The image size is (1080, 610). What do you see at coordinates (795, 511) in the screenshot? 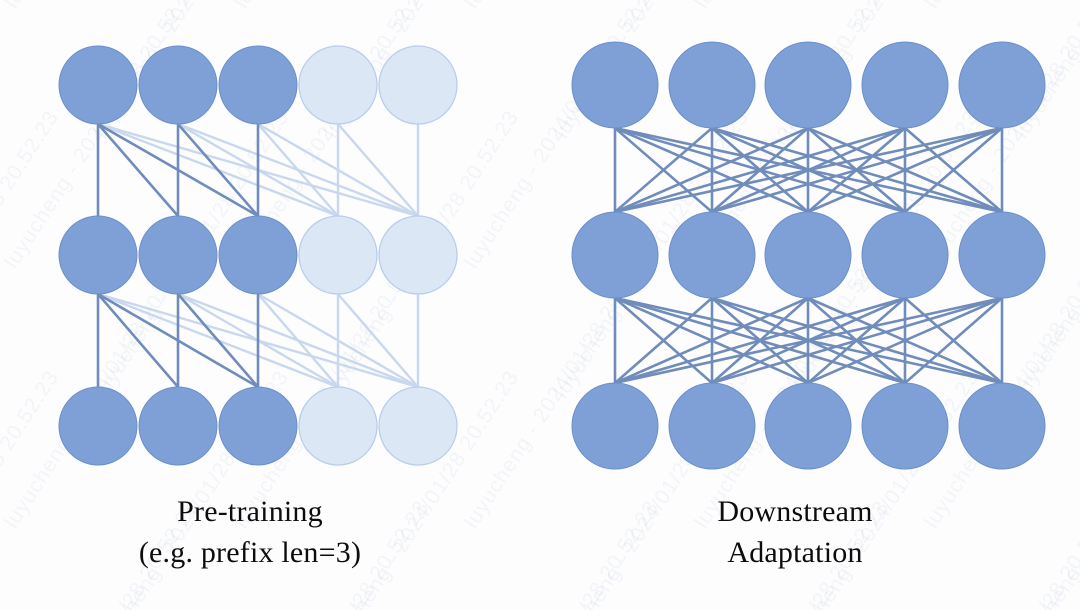
I see `downstream-caption-line-1: Downstream` at bounding box center [795, 511].